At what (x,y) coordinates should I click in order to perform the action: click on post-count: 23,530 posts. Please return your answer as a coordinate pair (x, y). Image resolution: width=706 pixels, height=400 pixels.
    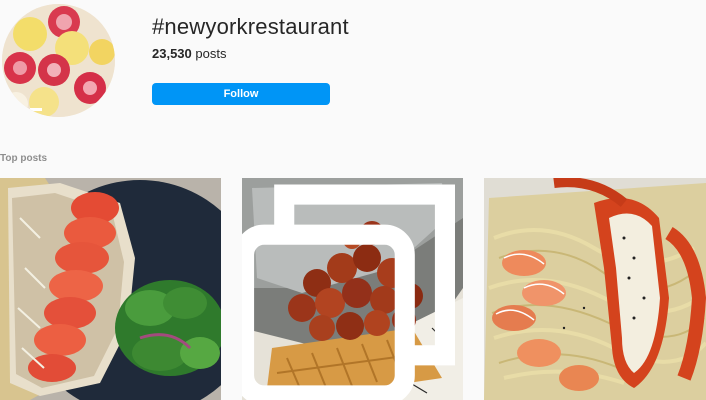
    Looking at the image, I should click on (189, 53).